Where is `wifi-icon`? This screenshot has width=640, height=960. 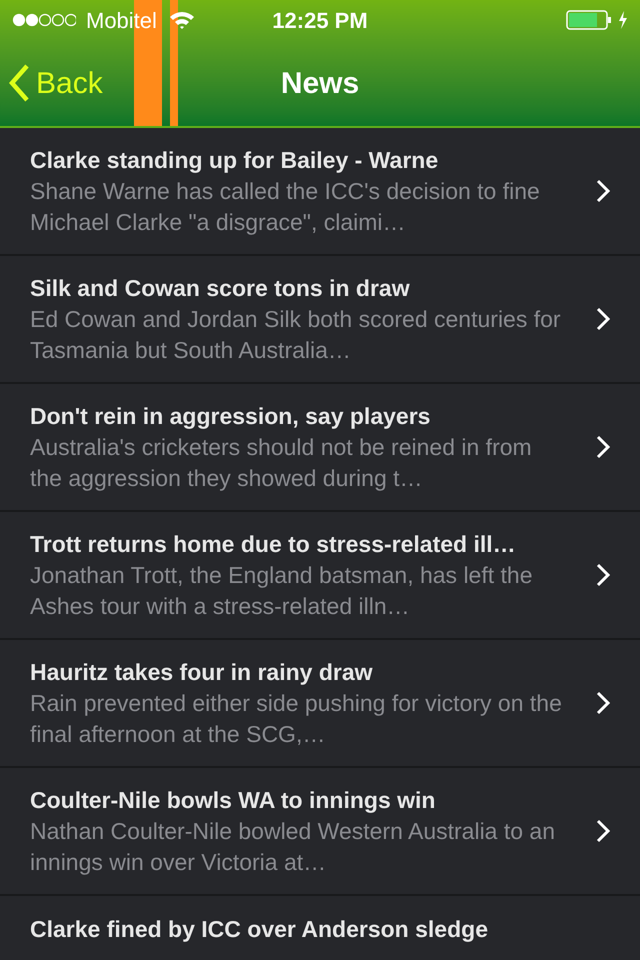 wifi-icon is located at coordinates (181, 20).